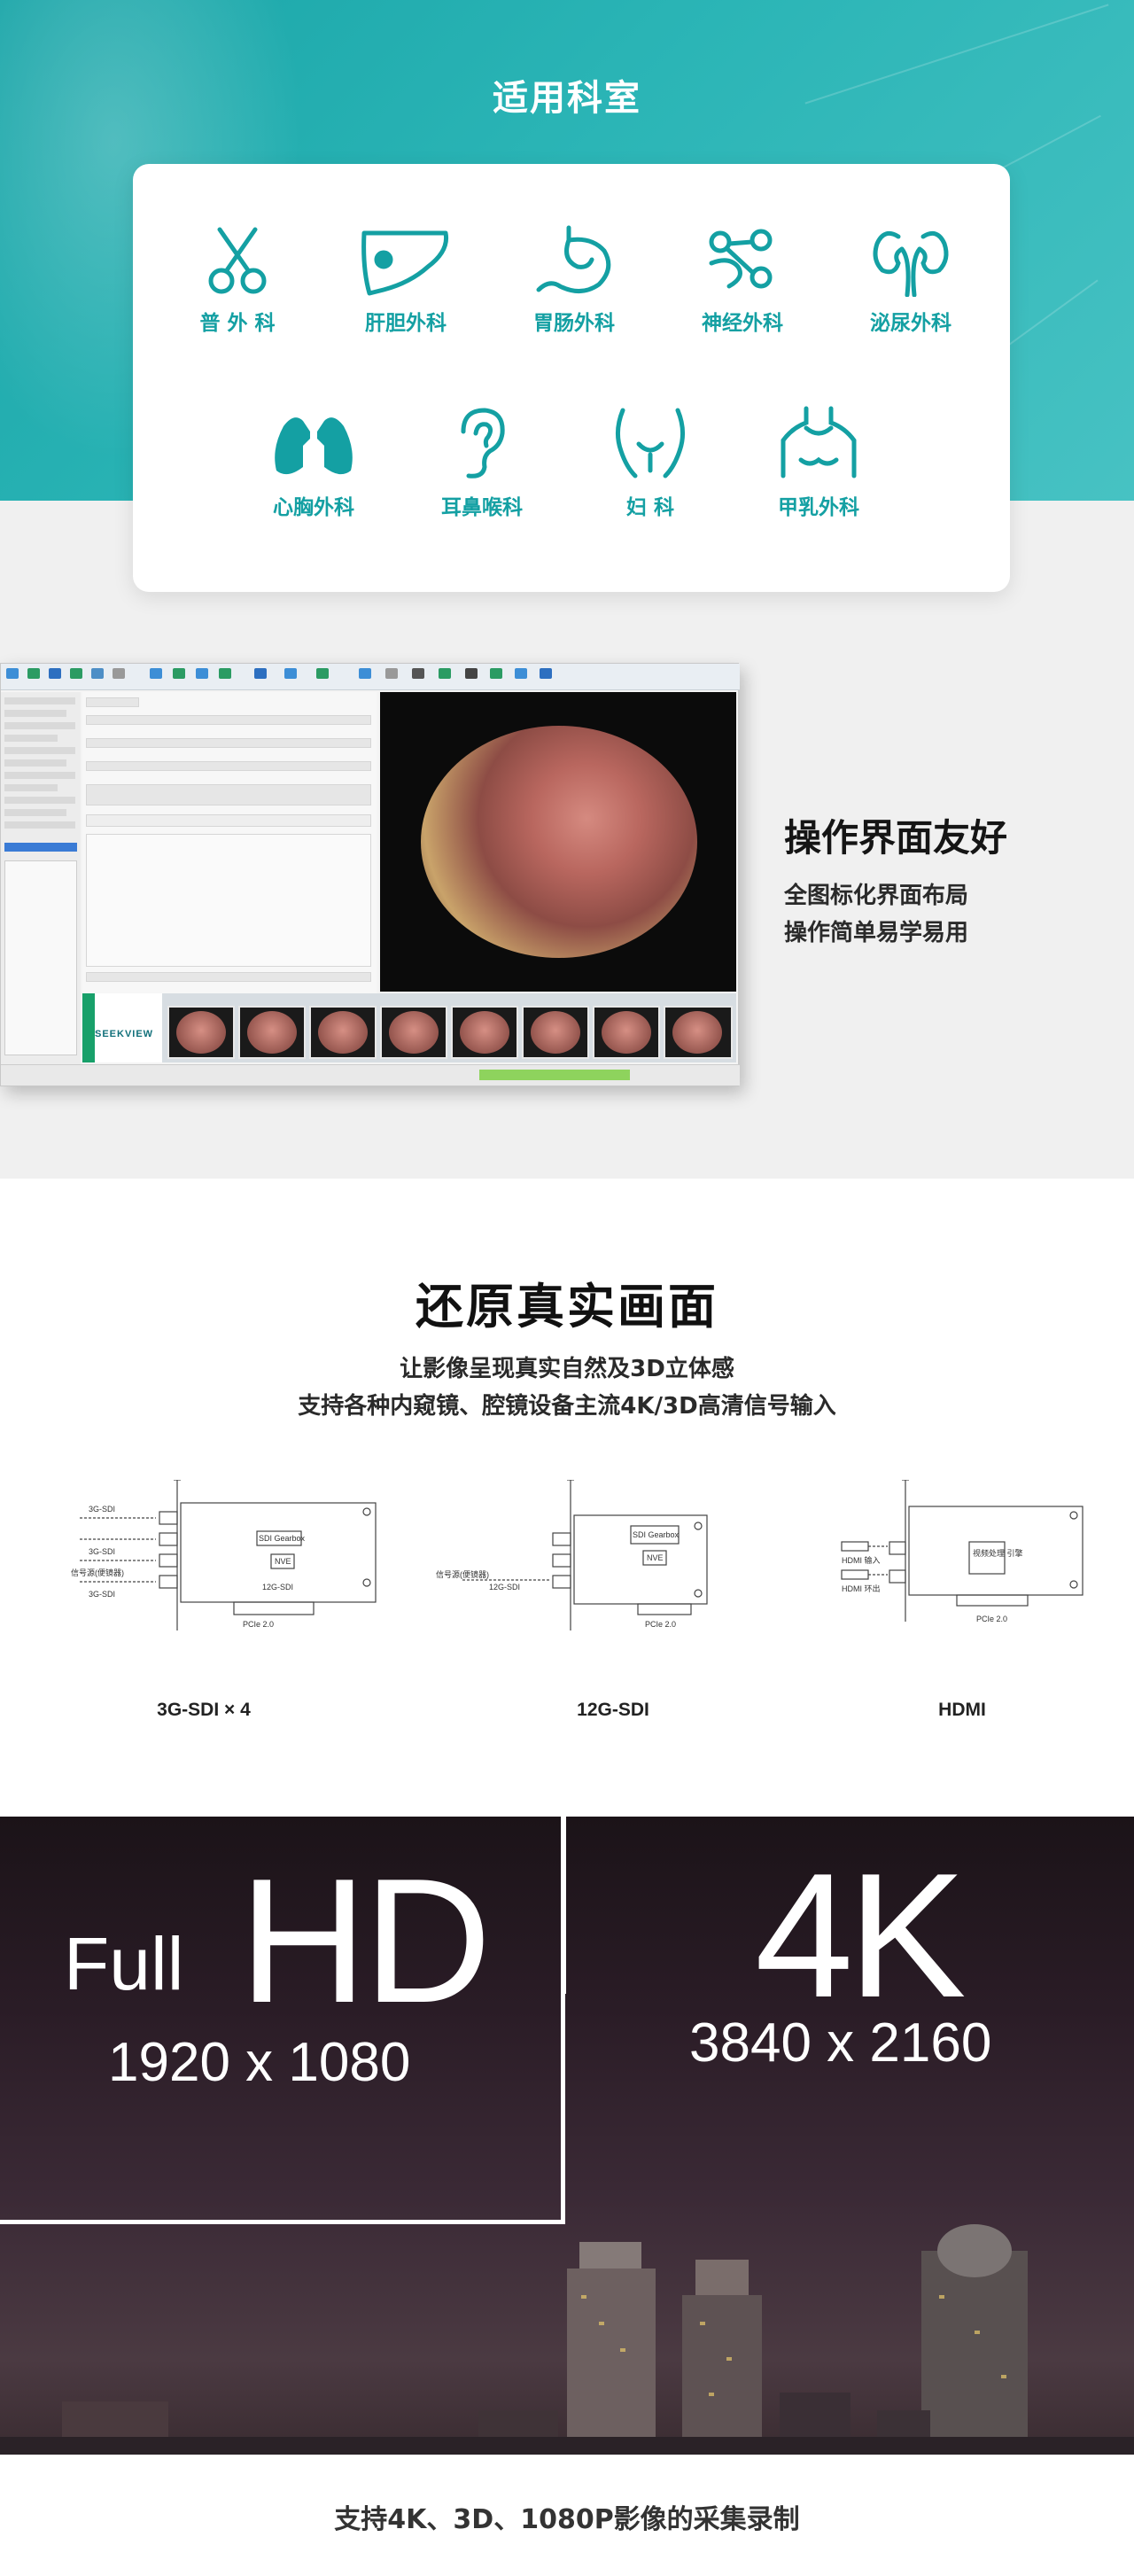 The width and height of the screenshot is (1134, 2576). Describe the element at coordinates (910, 324) in the screenshot. I see `dept-label: 泌尿外科` at that location.